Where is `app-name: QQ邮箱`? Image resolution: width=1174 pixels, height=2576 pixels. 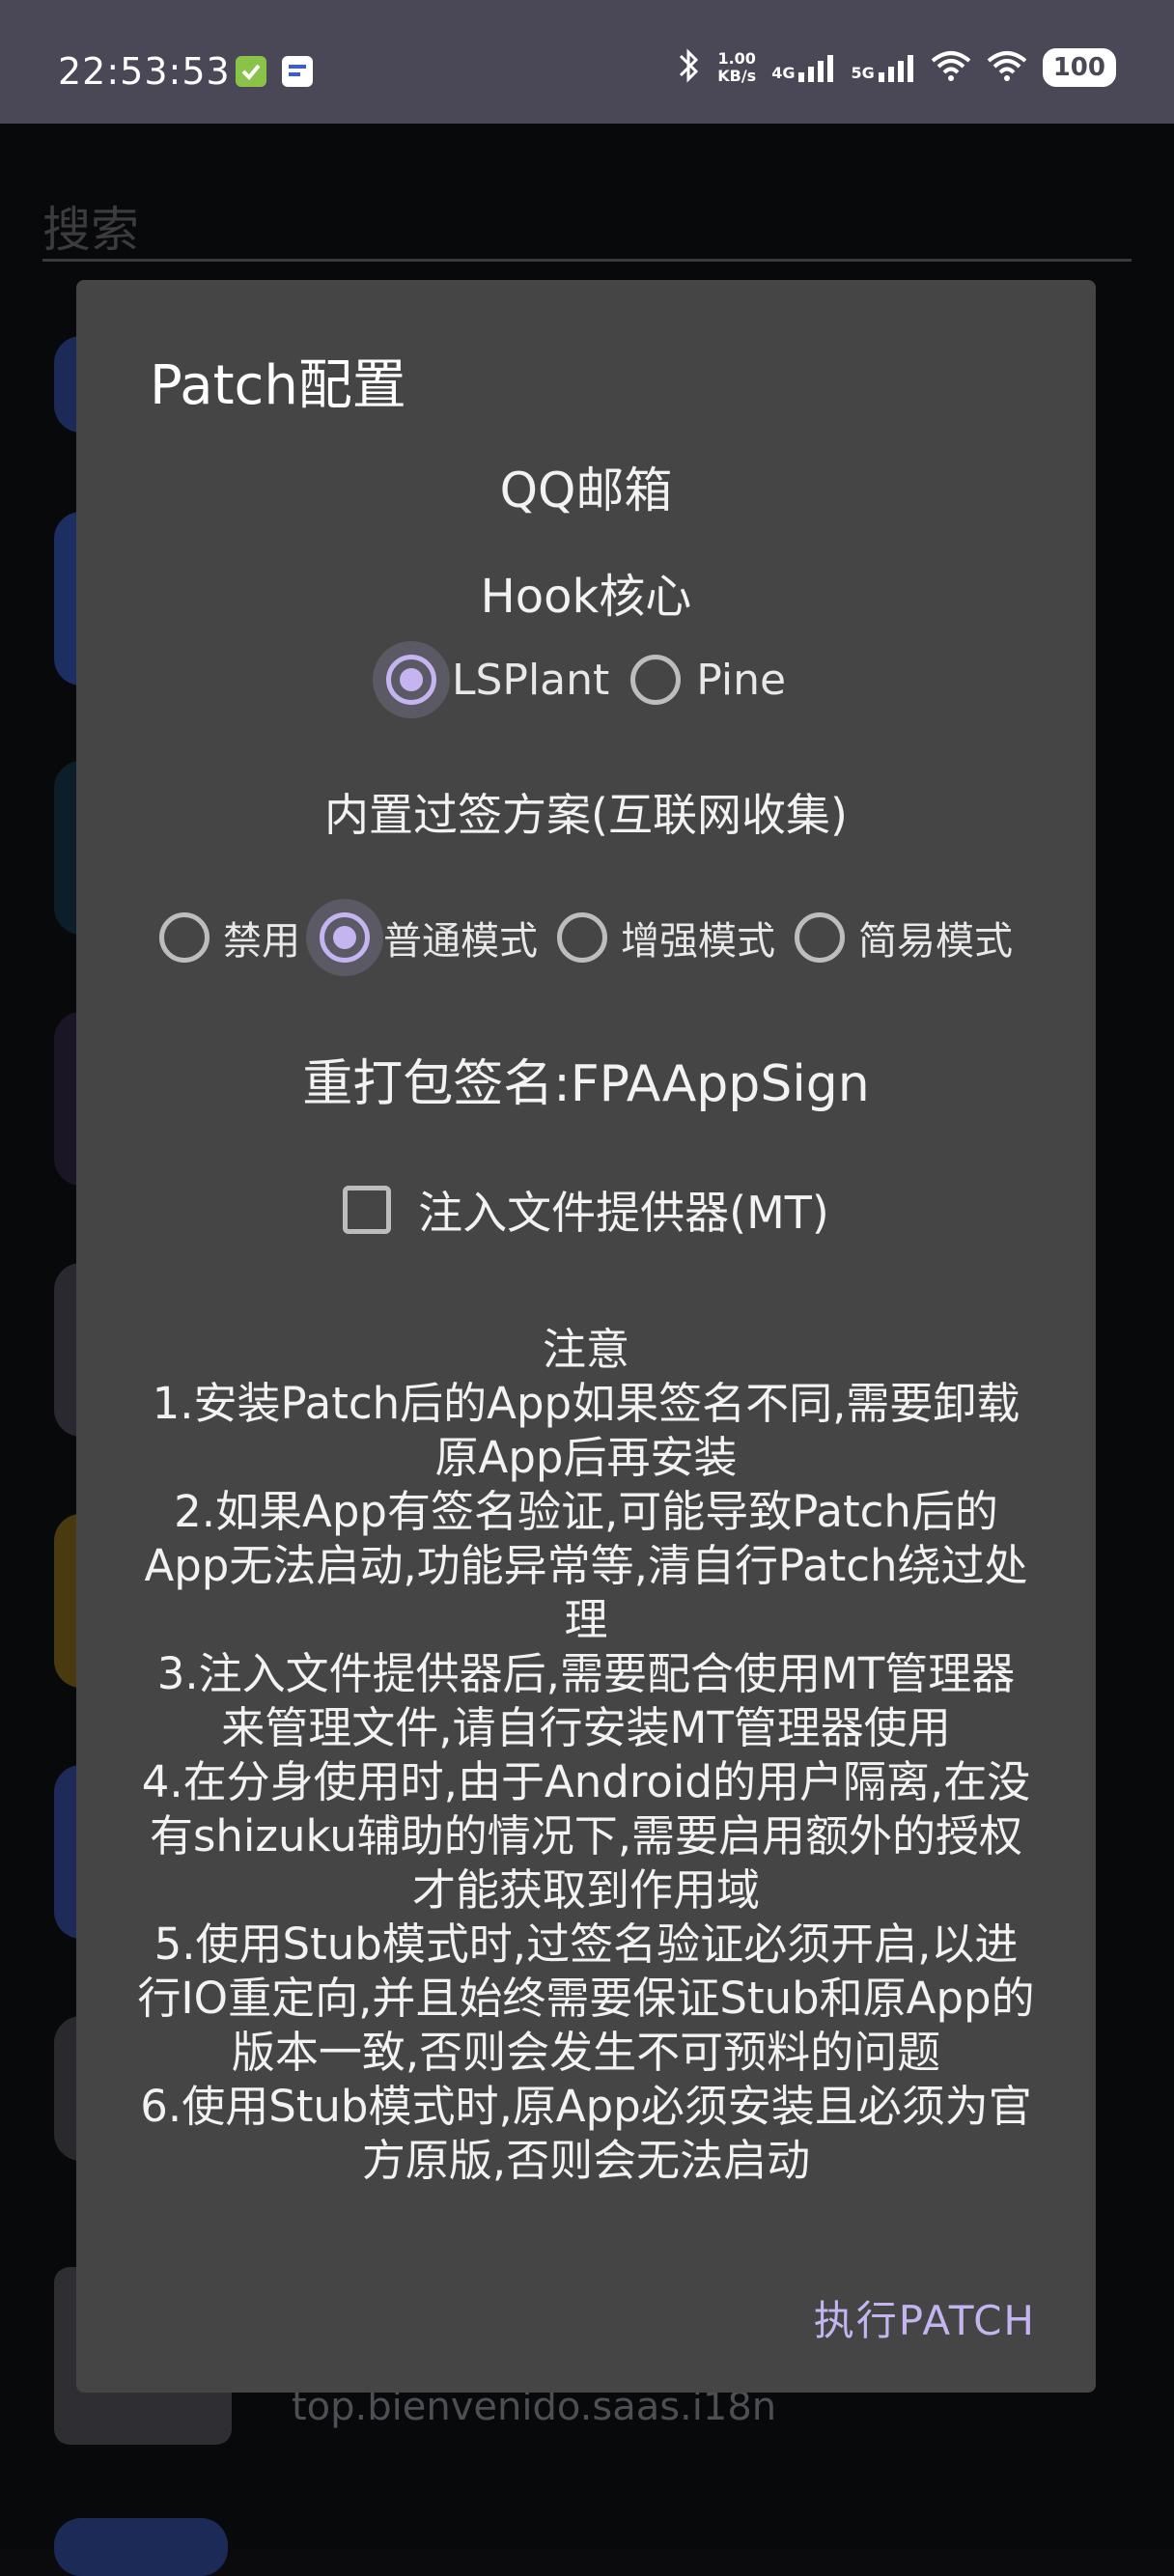
app-name: QQ邮箱 is located at coordinates (586, 490).